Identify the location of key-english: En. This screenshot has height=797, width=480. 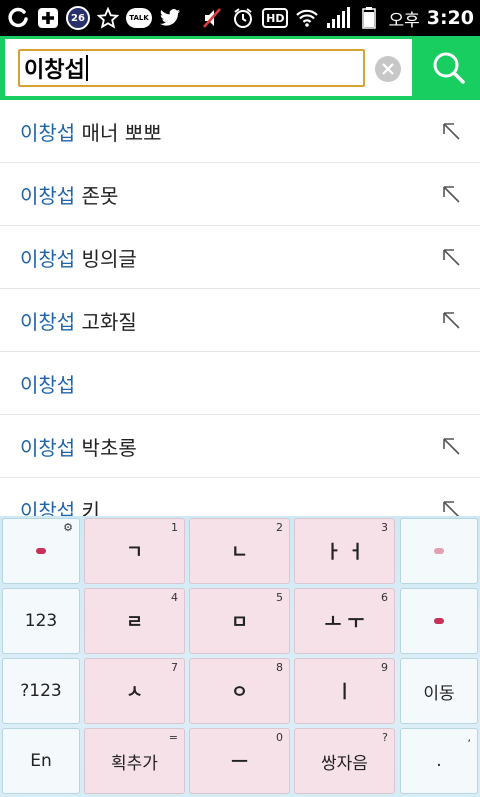
(41, 761).